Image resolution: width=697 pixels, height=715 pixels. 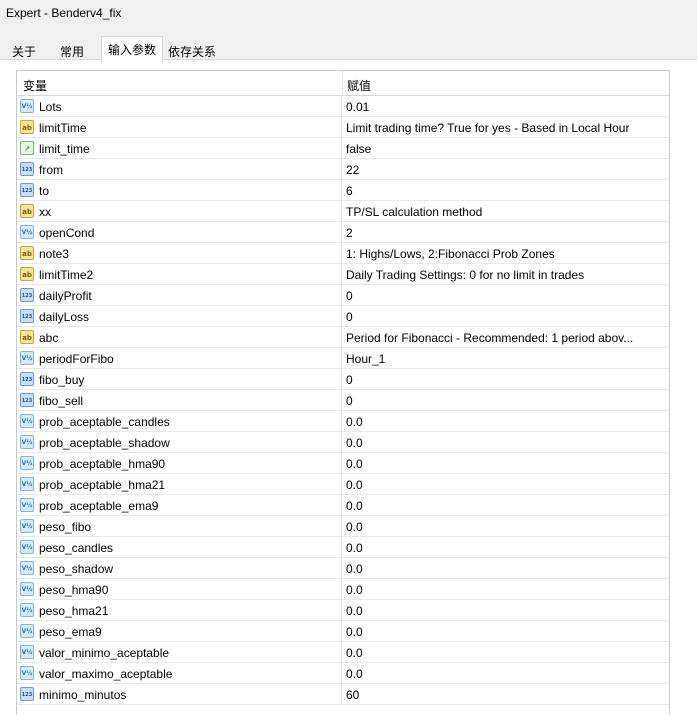 I want to click on variable-cell: V½ peso_hma90, so click(x=179, y=589).